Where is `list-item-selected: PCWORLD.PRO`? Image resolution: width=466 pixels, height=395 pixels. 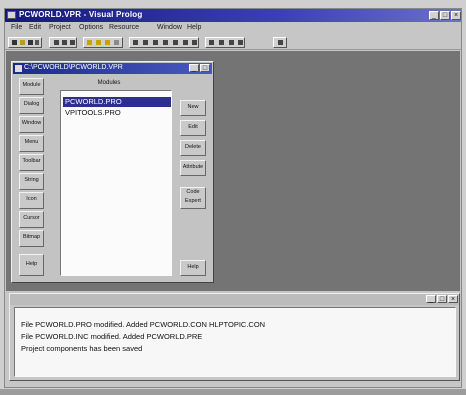 list-item-selected: PCWORLD.PRO is located at coordinates (117, 102).